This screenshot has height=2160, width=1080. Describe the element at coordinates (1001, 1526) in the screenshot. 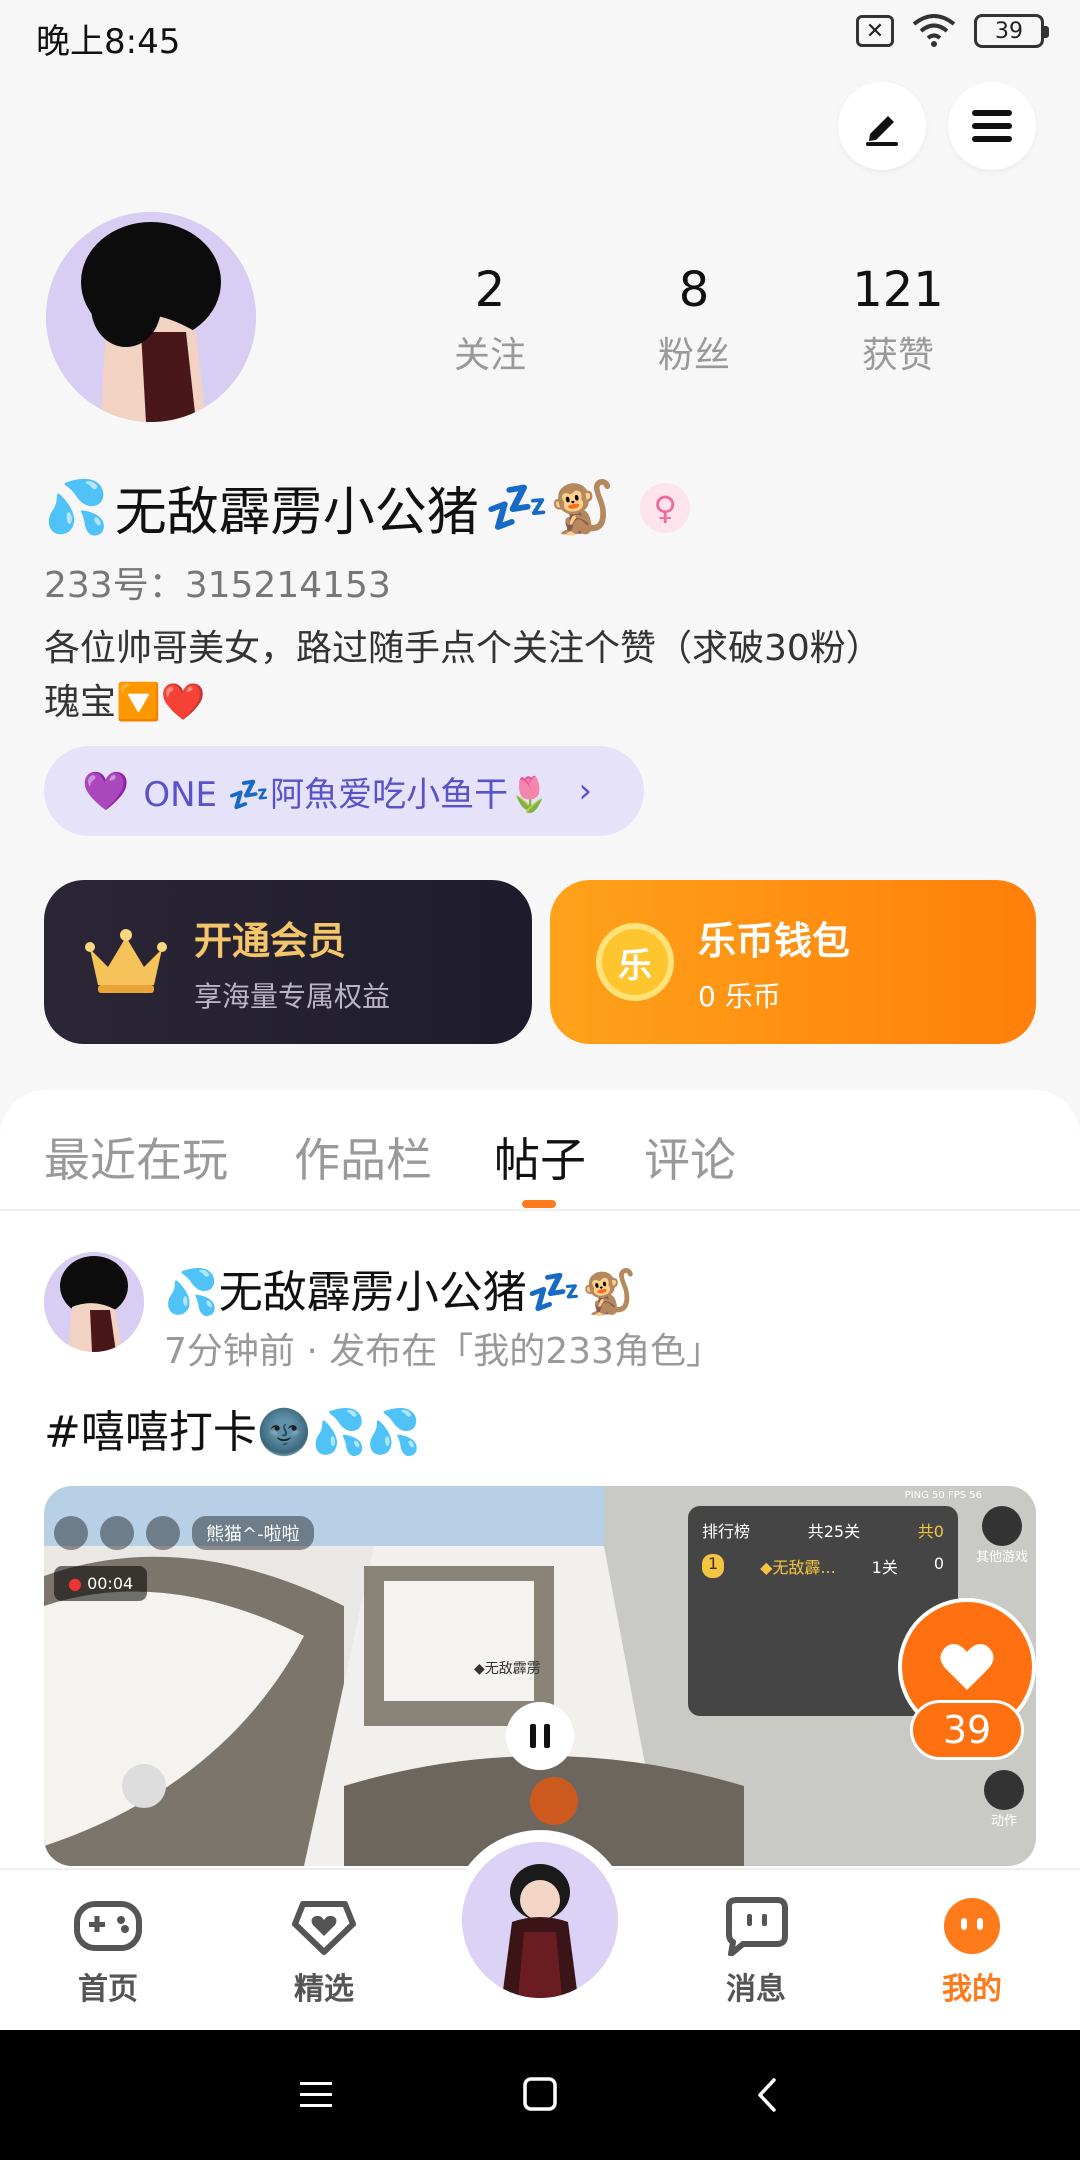

I see `planet-icon` at that location.